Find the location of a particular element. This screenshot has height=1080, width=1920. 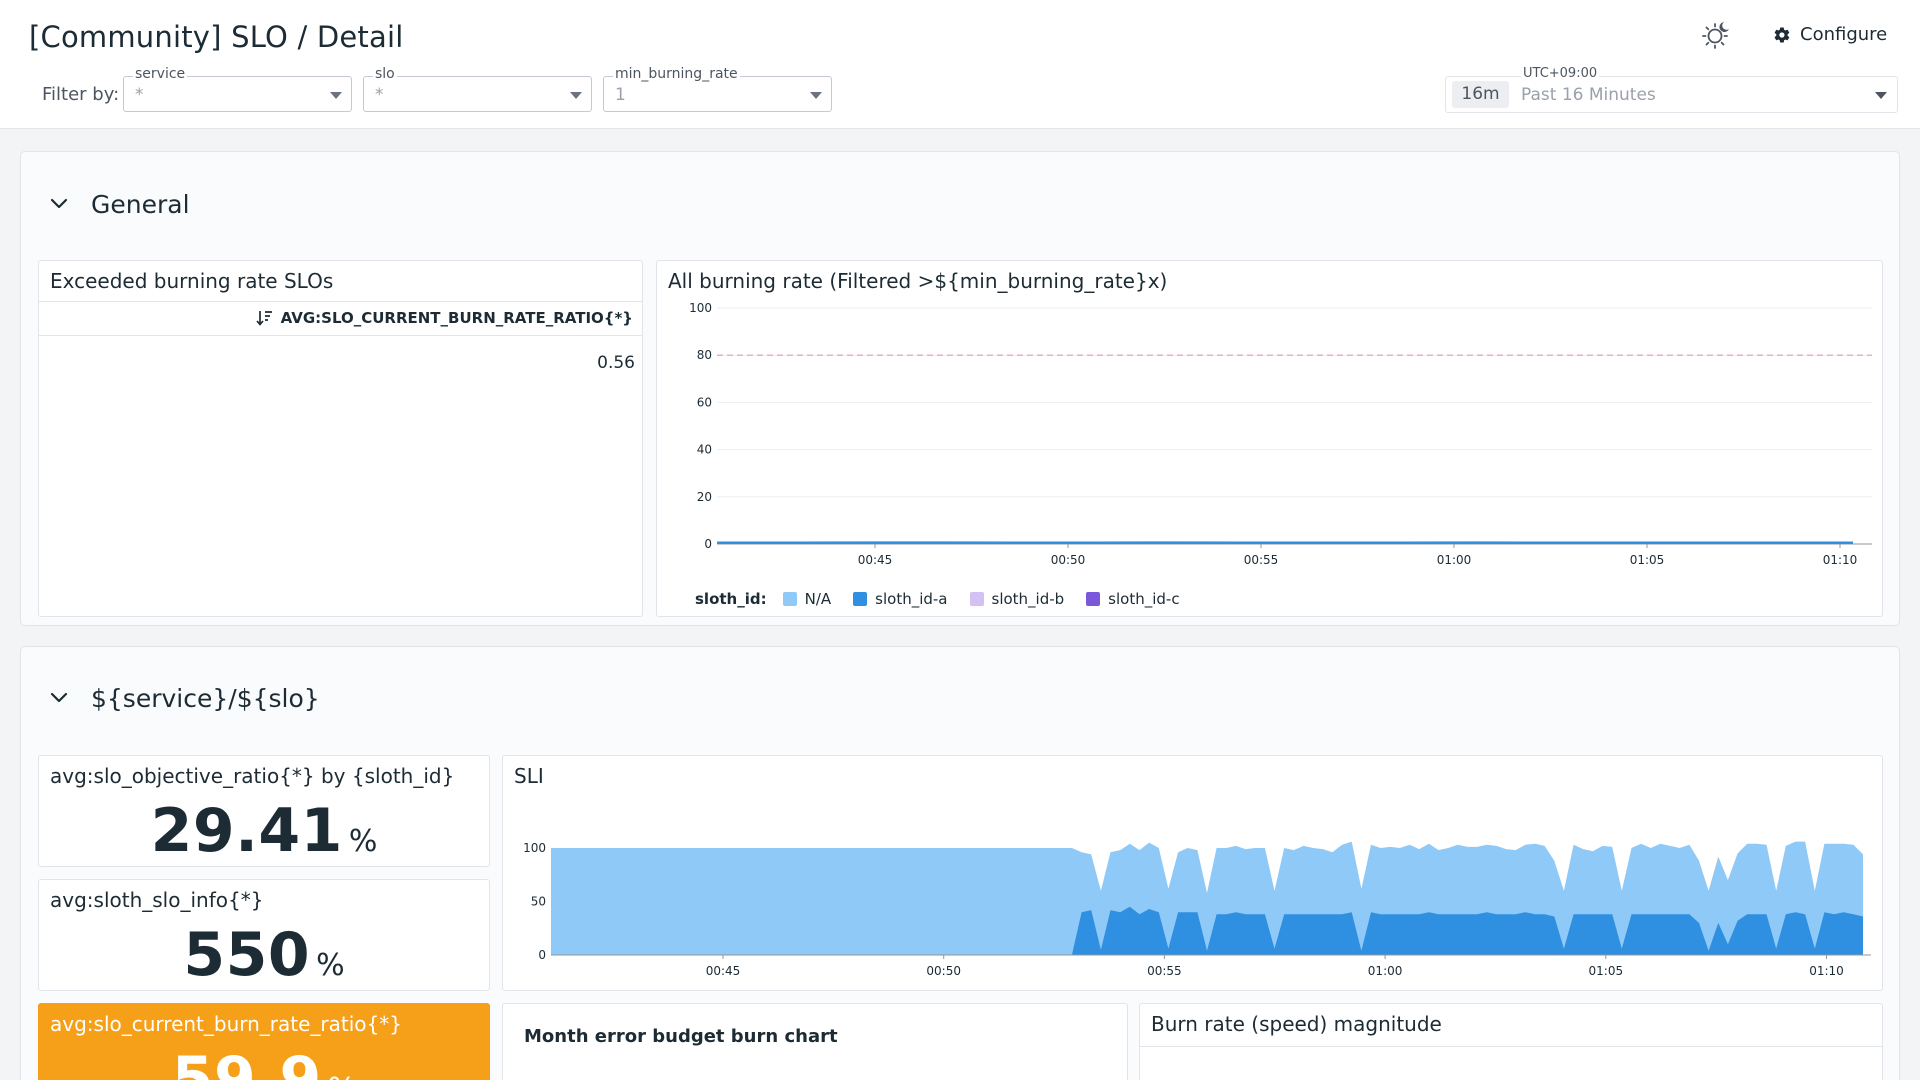

query-value-number: 550 is located at coordinates (247, 955).